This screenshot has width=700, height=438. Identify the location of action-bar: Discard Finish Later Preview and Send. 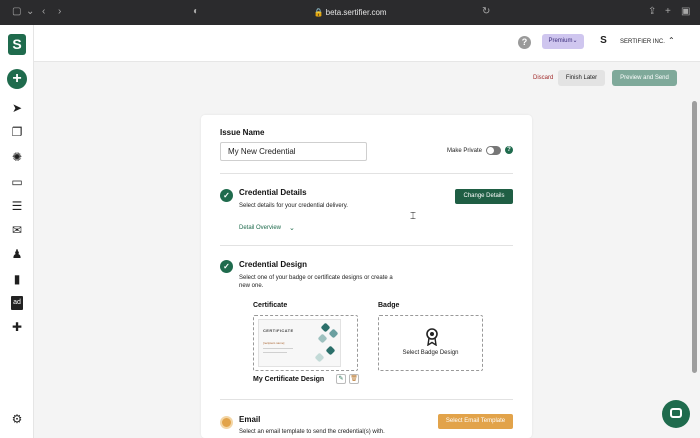
(367, 77).